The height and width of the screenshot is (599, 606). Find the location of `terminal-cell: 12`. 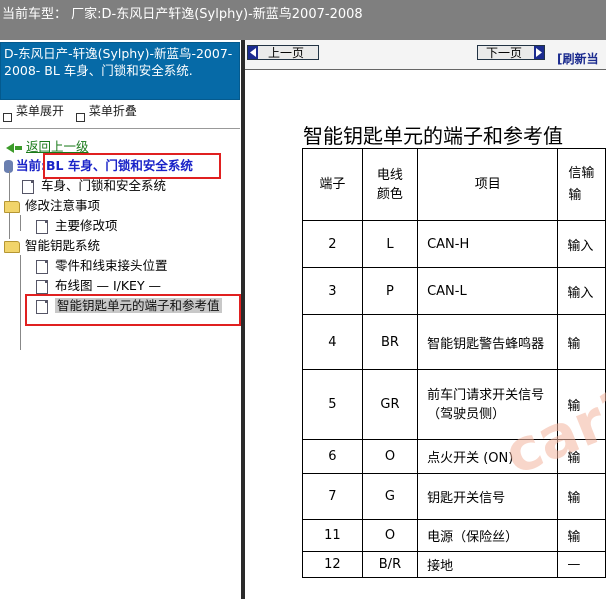

terminal-cell: 12 is located at coordinates (332, 564).